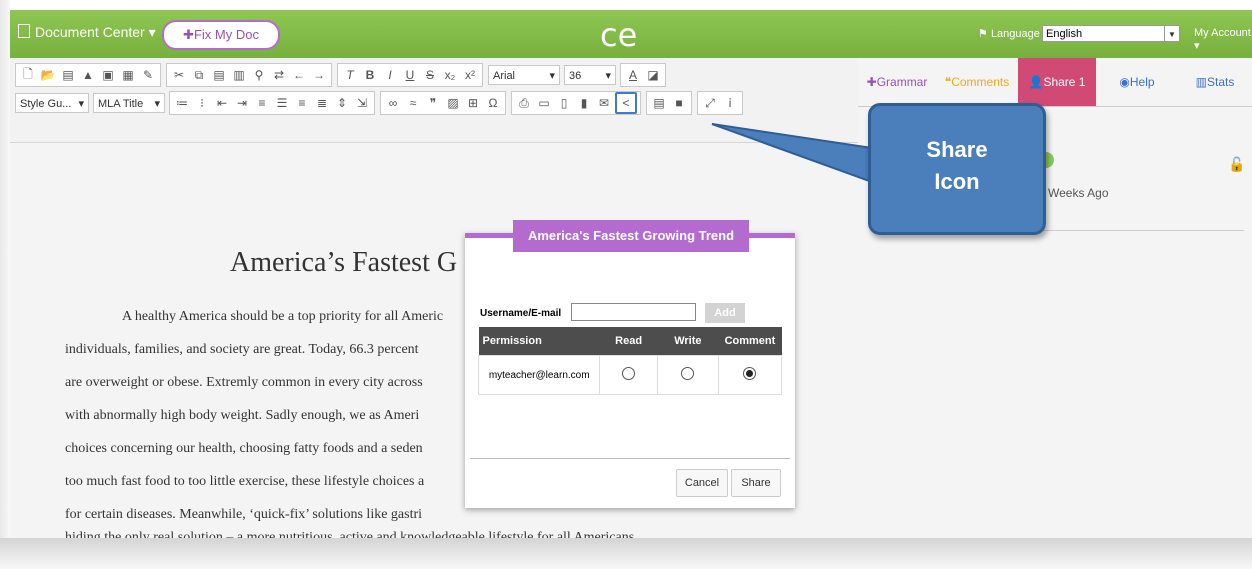  Describe the element at coordinates (792, 153) in the screenshot. I see `callout-pointer` at that location.